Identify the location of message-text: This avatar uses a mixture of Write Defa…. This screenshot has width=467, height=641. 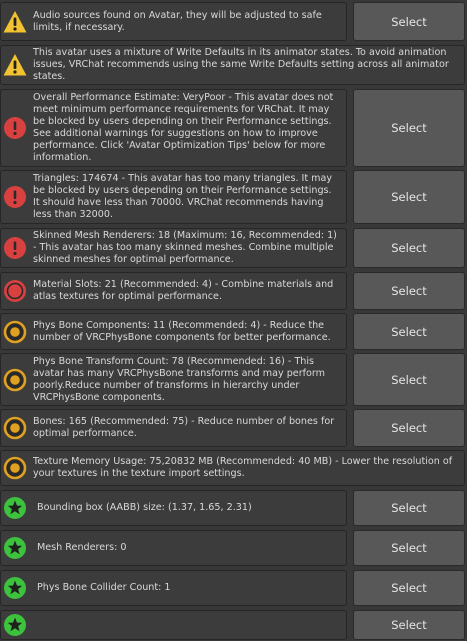
(241, 64).